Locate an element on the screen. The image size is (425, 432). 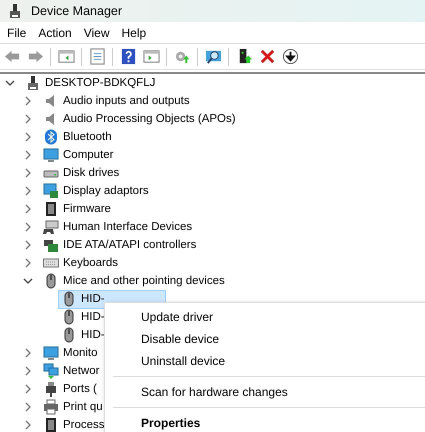
menu-item: Action is located at coordinates (55, 33).